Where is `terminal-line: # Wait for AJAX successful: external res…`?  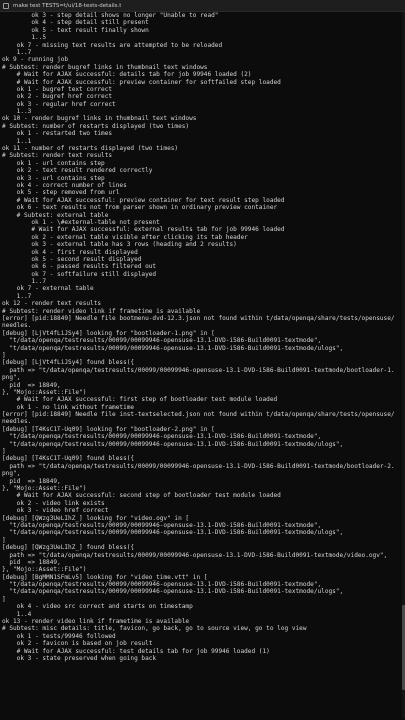
terminal-line: # Wait for AJAX successful: external res… is located at coordinates (143, 230).